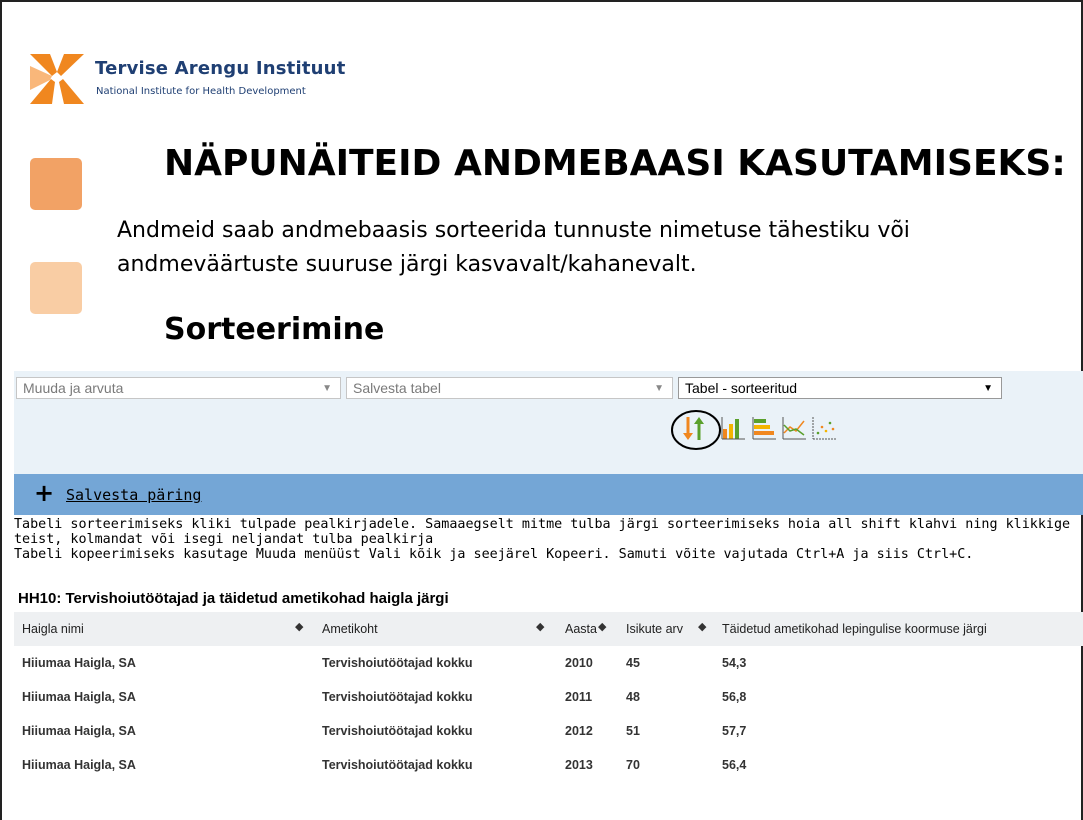  I want to click on decor-square-orange, so click(56, 184).